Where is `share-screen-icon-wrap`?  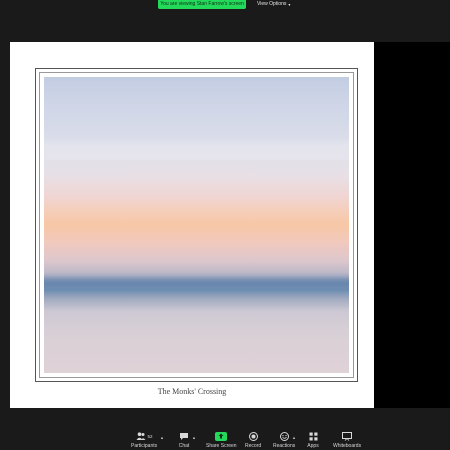 share-screen-icon-wrap is located at coordinates (221, 436).